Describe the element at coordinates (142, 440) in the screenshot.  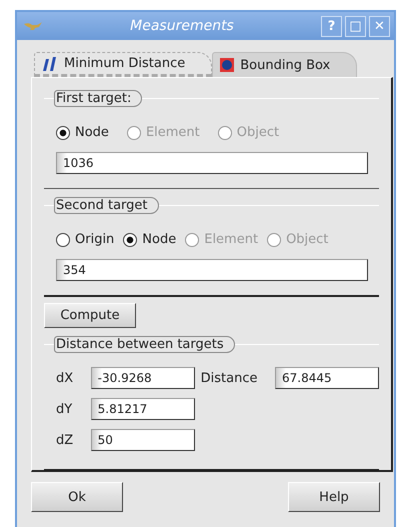
I see `input-field: 50` at that location.